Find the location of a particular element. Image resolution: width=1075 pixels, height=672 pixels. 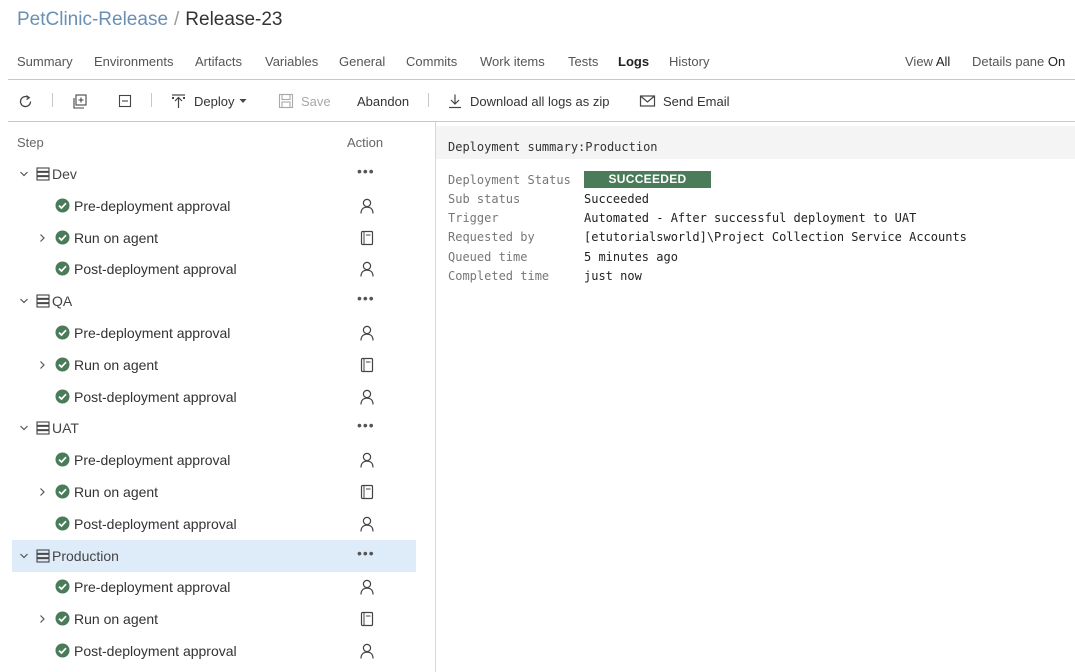

summary-field-label: Requested by is located at coordinates (491, 237).